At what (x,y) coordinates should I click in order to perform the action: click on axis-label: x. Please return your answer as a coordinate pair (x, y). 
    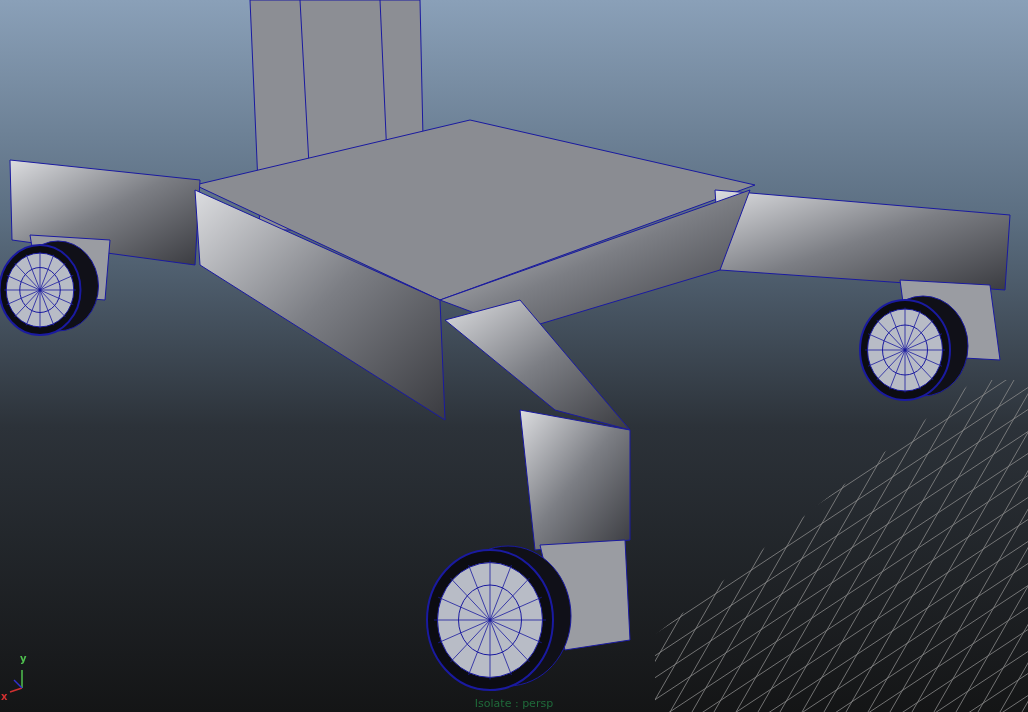
    Looking at the image, I should click on (4, 696).